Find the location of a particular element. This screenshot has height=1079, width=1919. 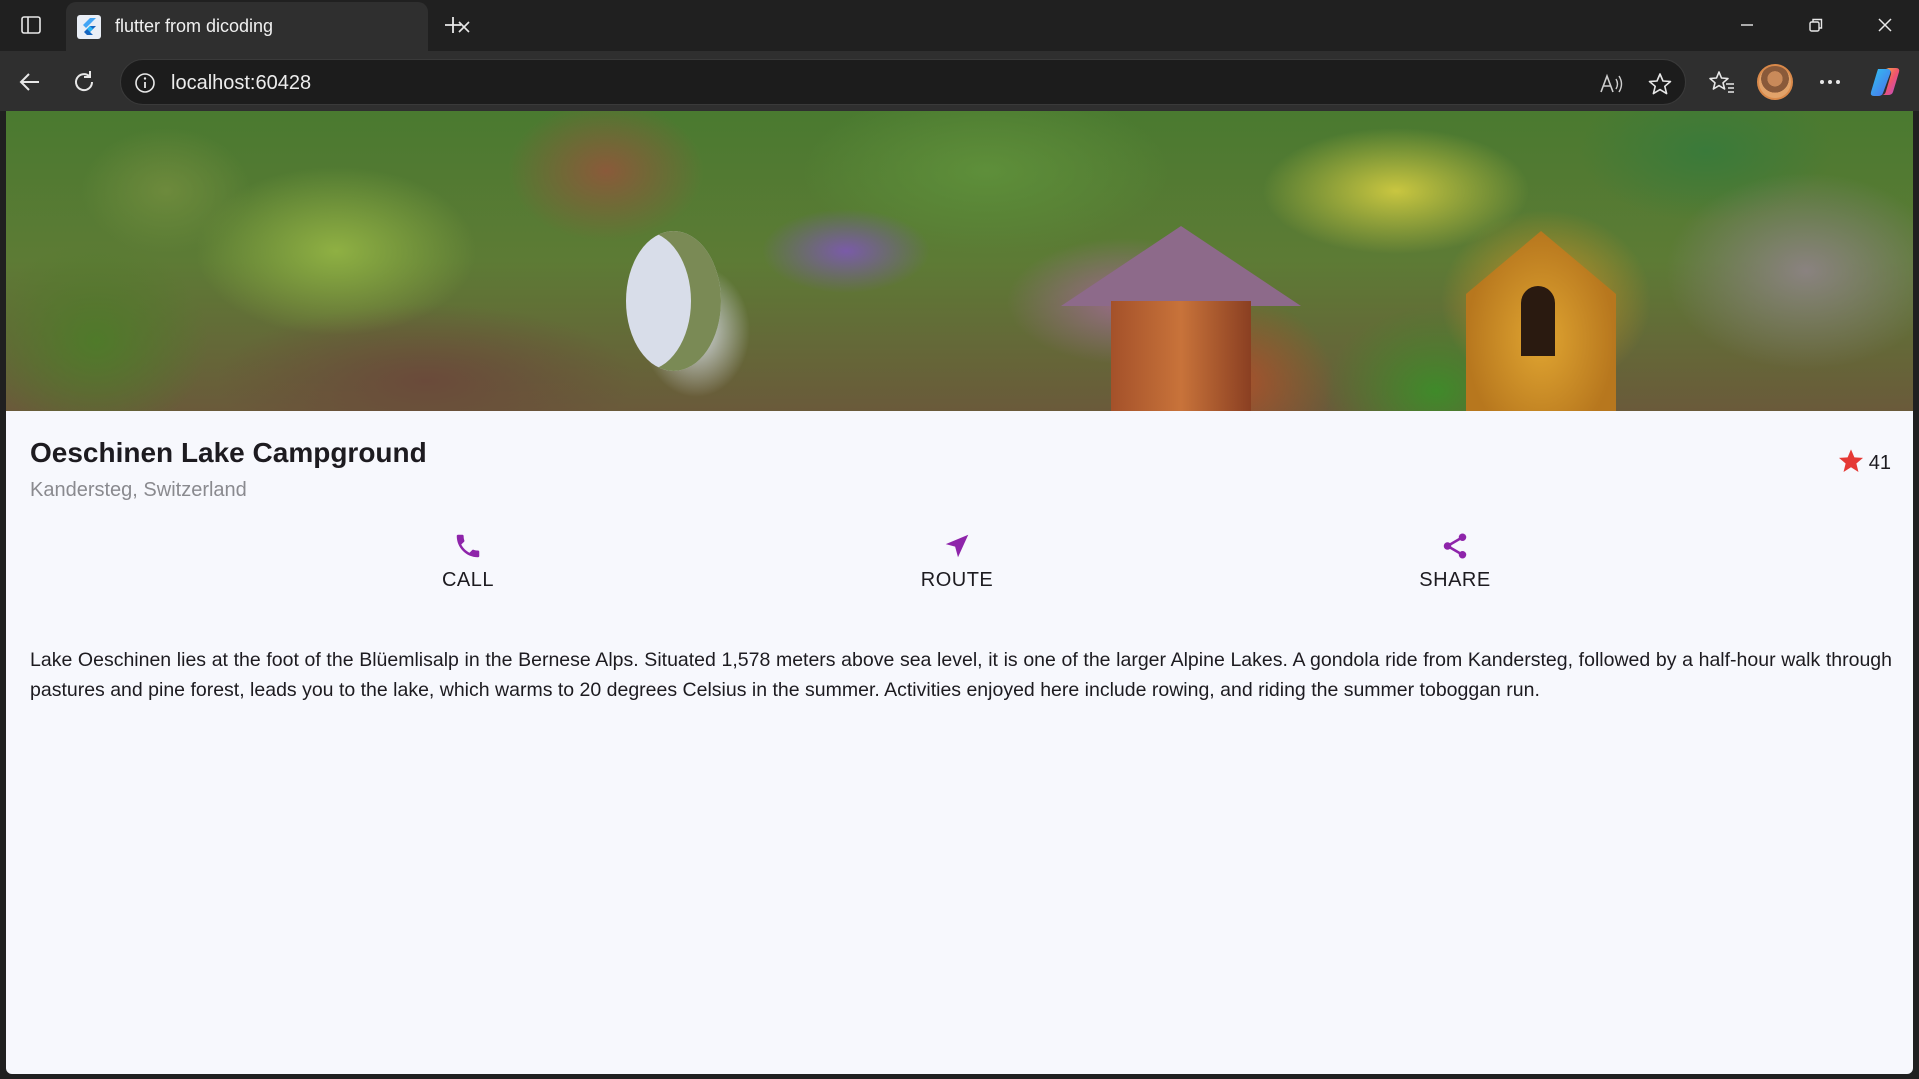

close-window-icon is located at coordinates (1885, 25).